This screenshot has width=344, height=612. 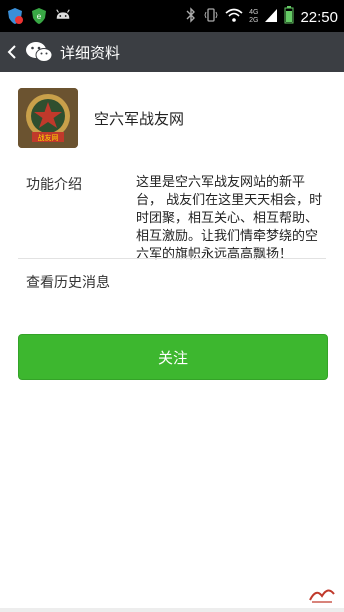 What do you see at coordinates (172, 258) in the screenshot?
I see `divider` at bounding box center [172, 258].